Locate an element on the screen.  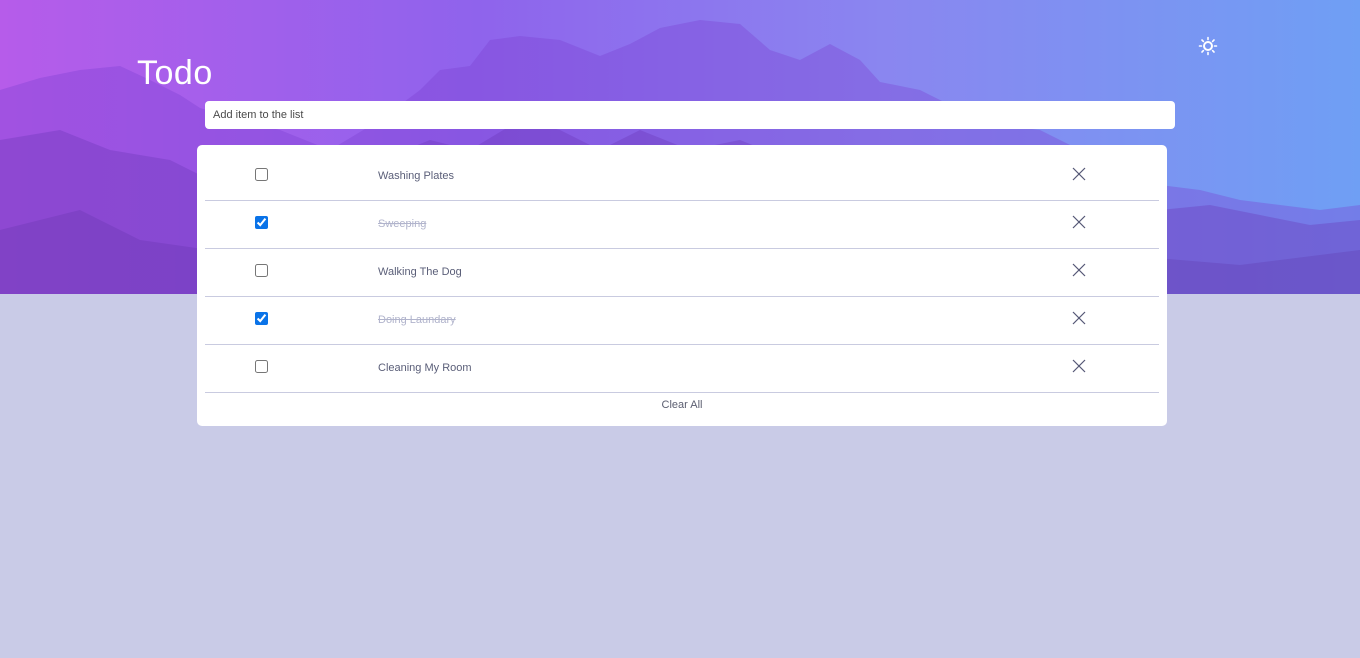
app-title: Todo is located at coordinates (175, 72).